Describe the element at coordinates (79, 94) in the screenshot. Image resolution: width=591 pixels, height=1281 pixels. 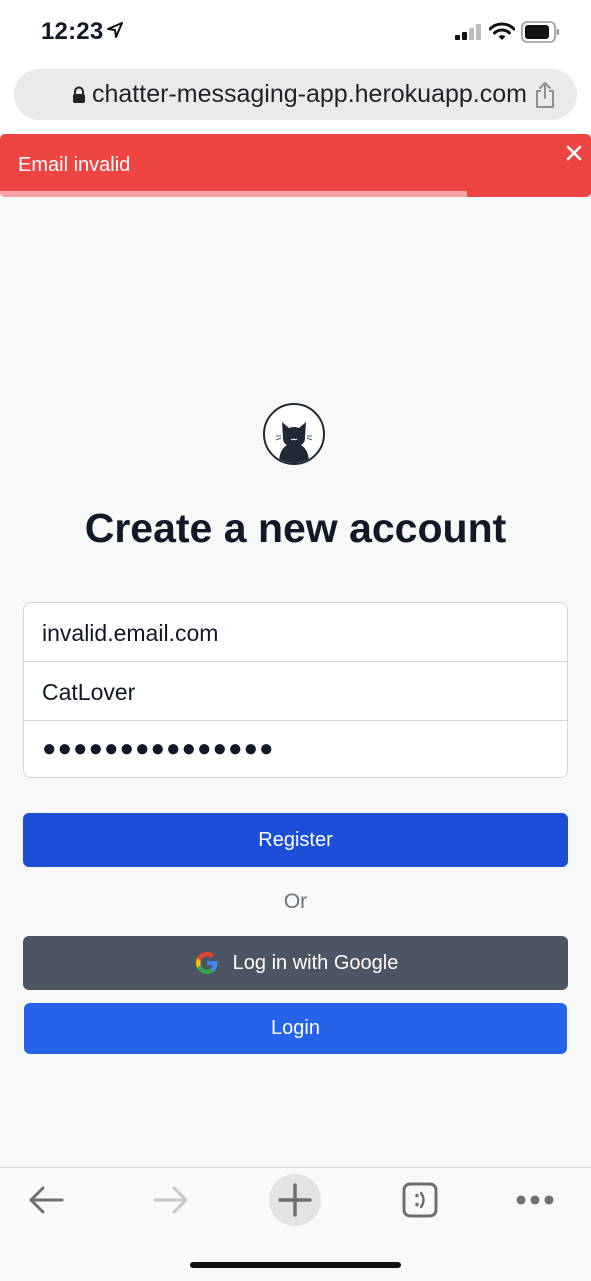
I see `lock-icon` at that location.